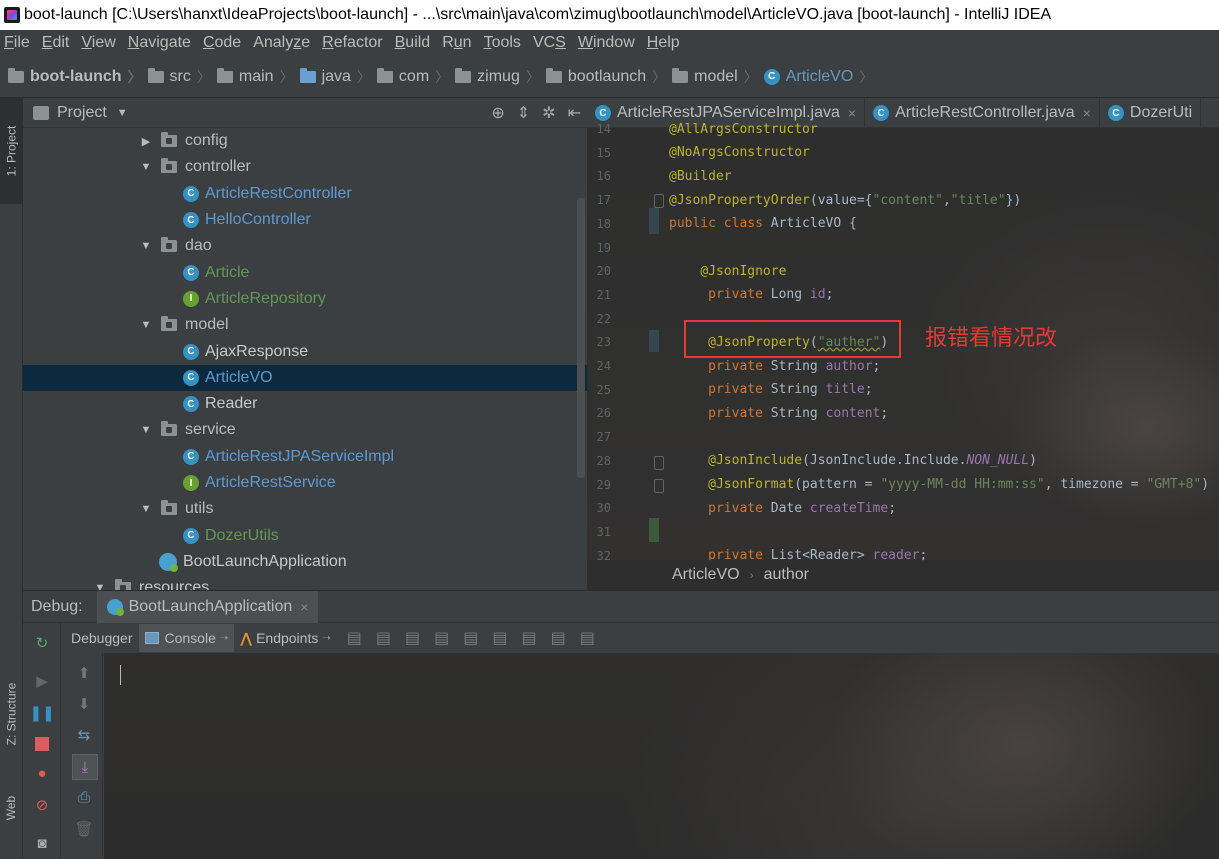 The image size is (1219, 859). Describe the element at coordinates (281, 43) in the screenshot. I see `menu-item: Analyze` at that location.